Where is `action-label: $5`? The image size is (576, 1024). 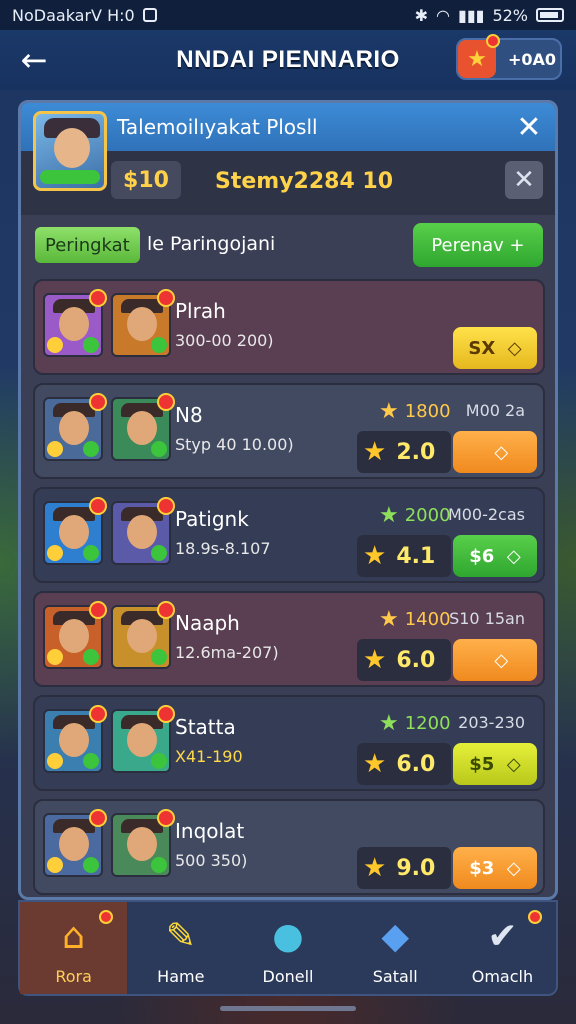
action-label: $5 is located at coordinates (482, 764).